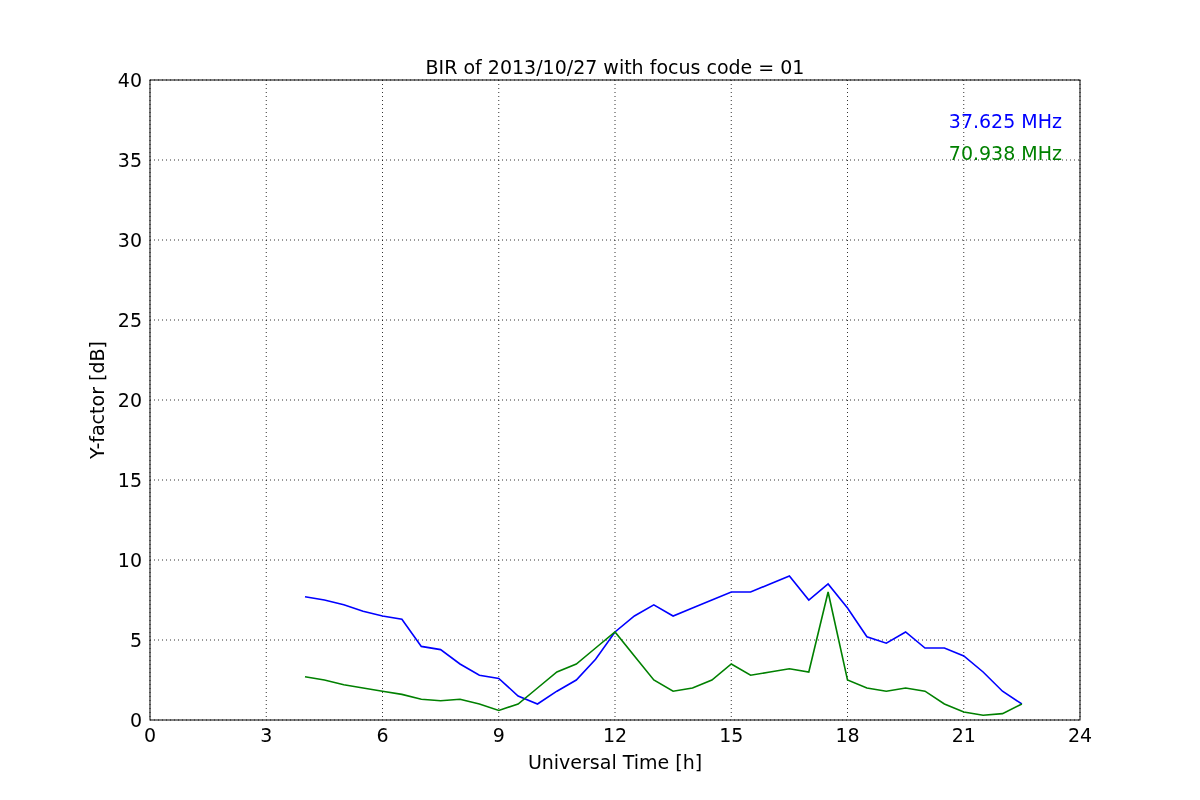 The image size is (1200, 800). Describe the element at coordinates (963, 735) in the screenshot. I see `x-tick-label: 21` at that location.